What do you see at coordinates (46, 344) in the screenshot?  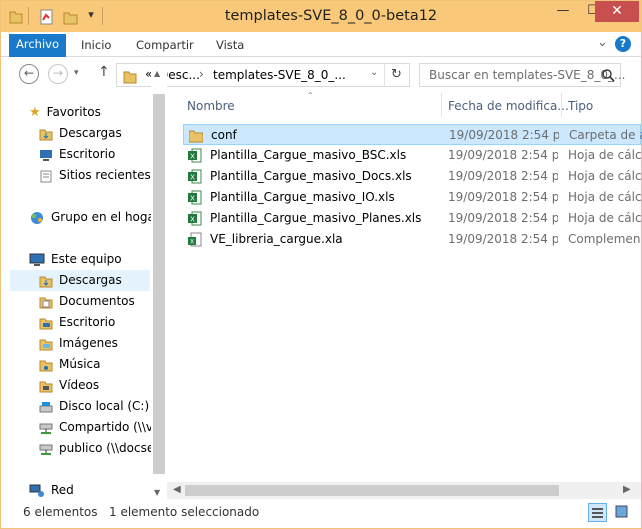 I see `pictures-folder-icon` at bounding box center [46, 344].